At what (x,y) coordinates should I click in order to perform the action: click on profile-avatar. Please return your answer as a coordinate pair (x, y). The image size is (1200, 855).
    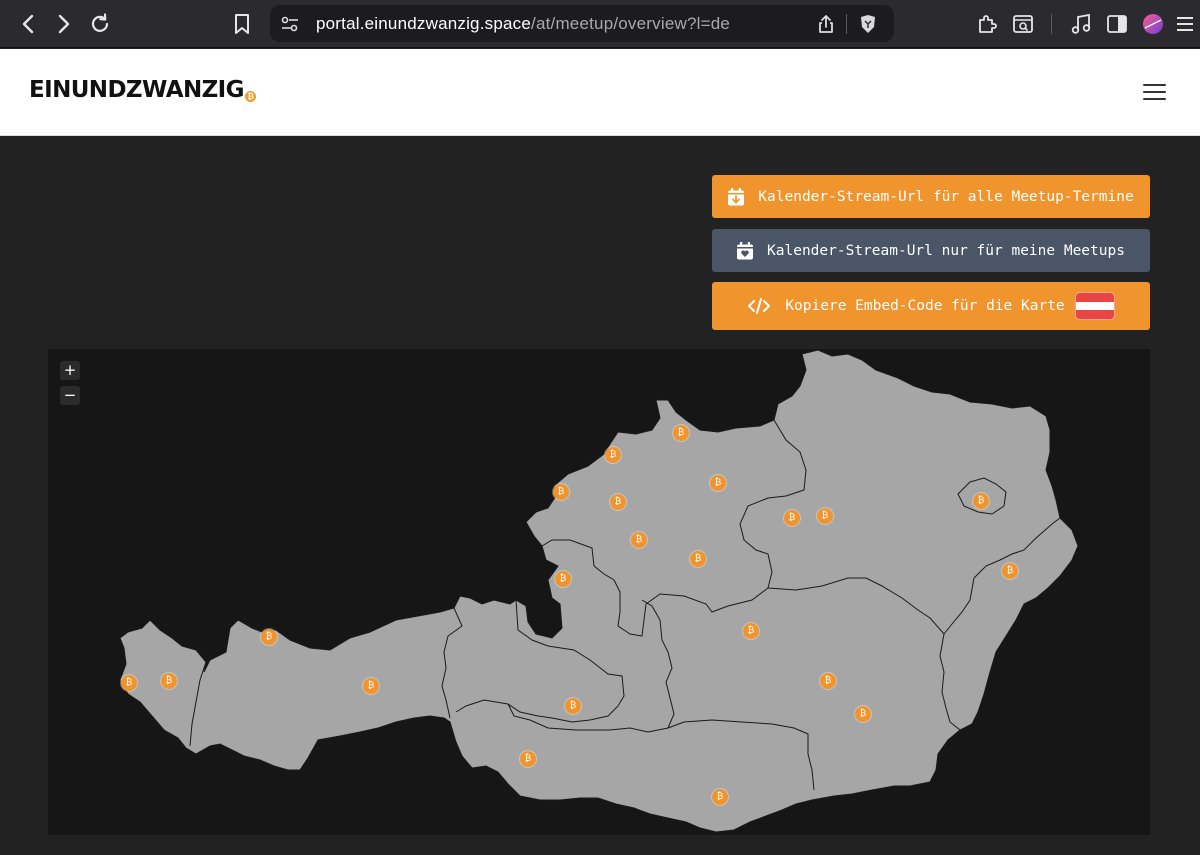
    Looking at the image, I should click on (1153, 24).